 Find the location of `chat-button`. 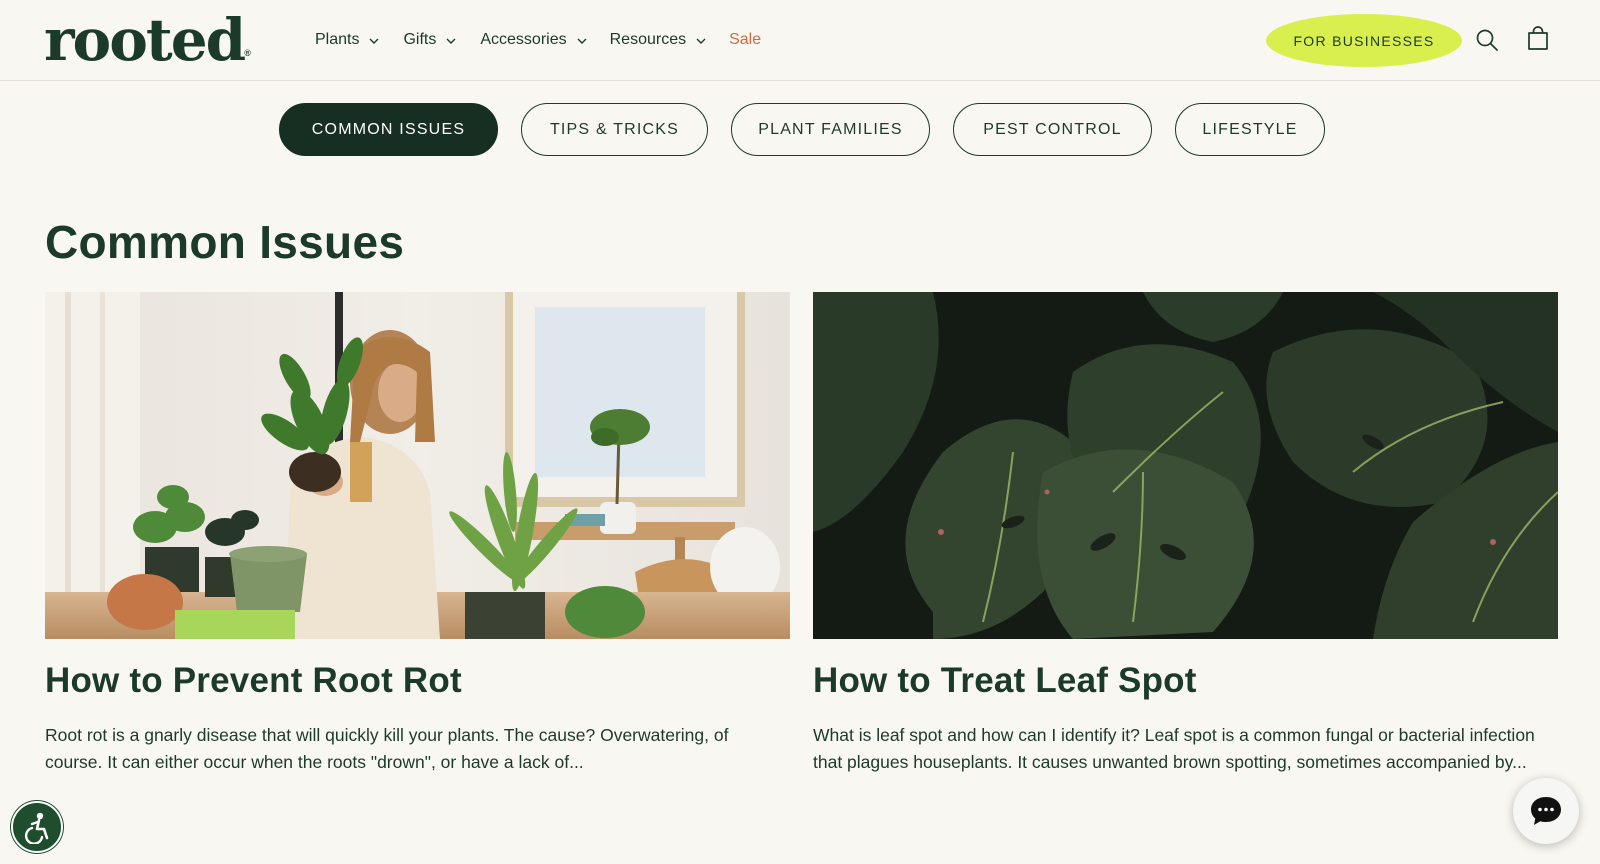

chat-button is located at coordinates (1546, 811).